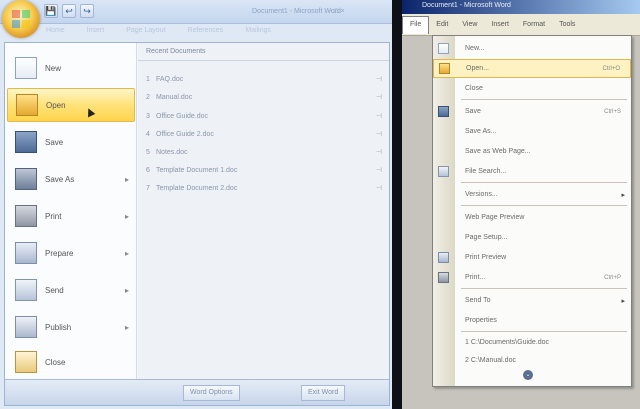  I want to click on menu-item-label: Open, so click(56, 105).